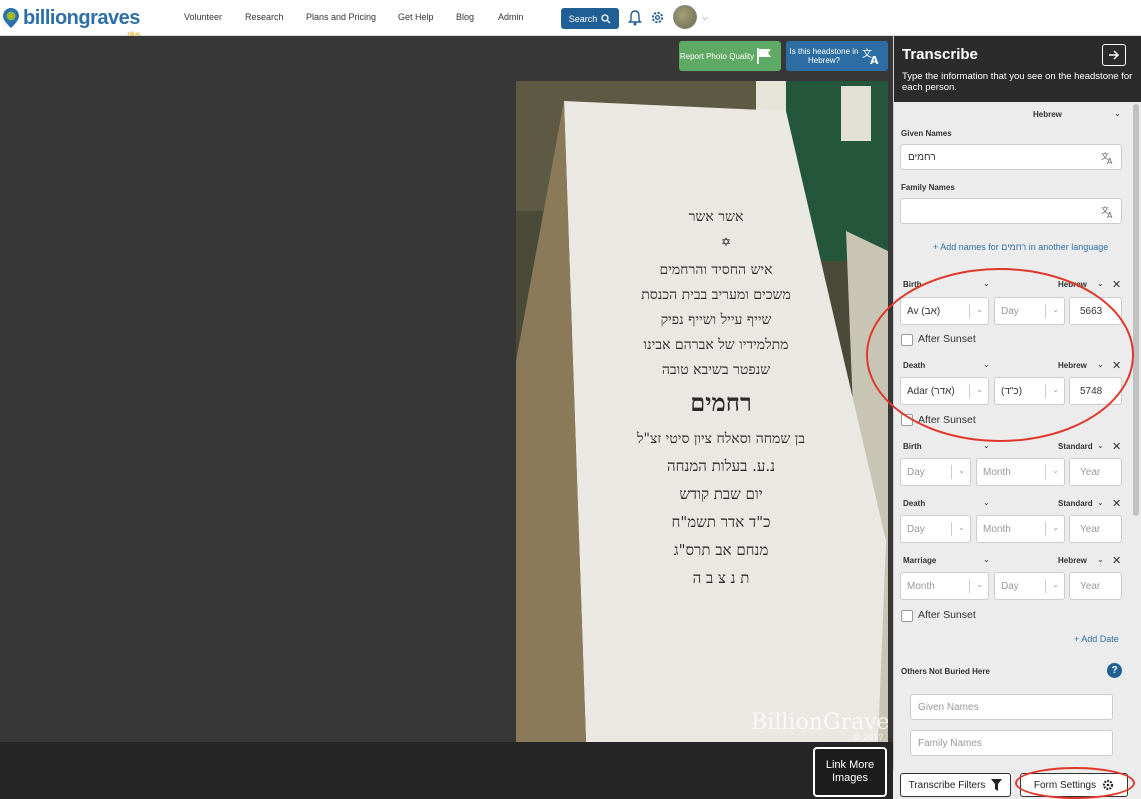 The height and width of the screenshot is (799, 1141). What do you see at coordinates (944, 391) in the screenshot?
I see `month-select: Adar (אדר) ⌄` at bounding box center [944, 391].